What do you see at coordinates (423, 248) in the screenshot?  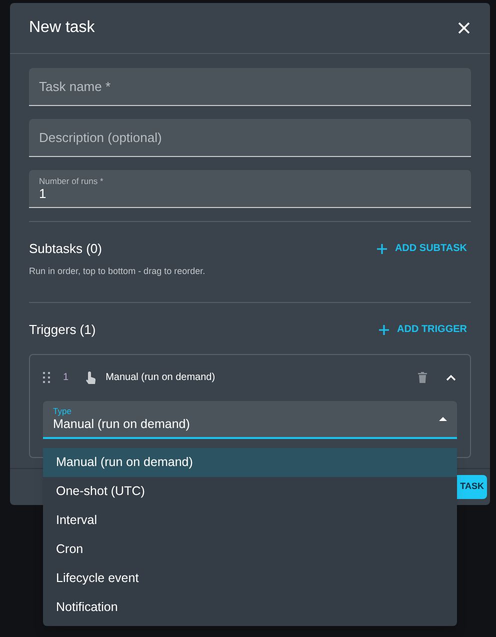 I see `add-subtask-button: ADD SUBTASK` at bounding box center [423, 248].